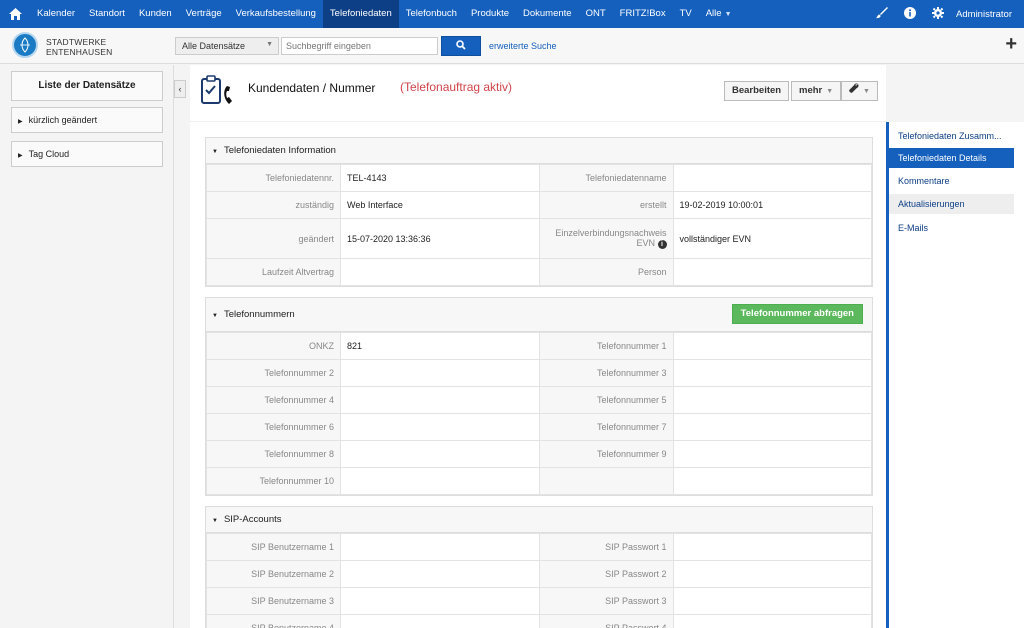  What do you see at coordinates (662, 244) in the screenshot?
I see `info-icon: i` at bounding box center [662, 244].